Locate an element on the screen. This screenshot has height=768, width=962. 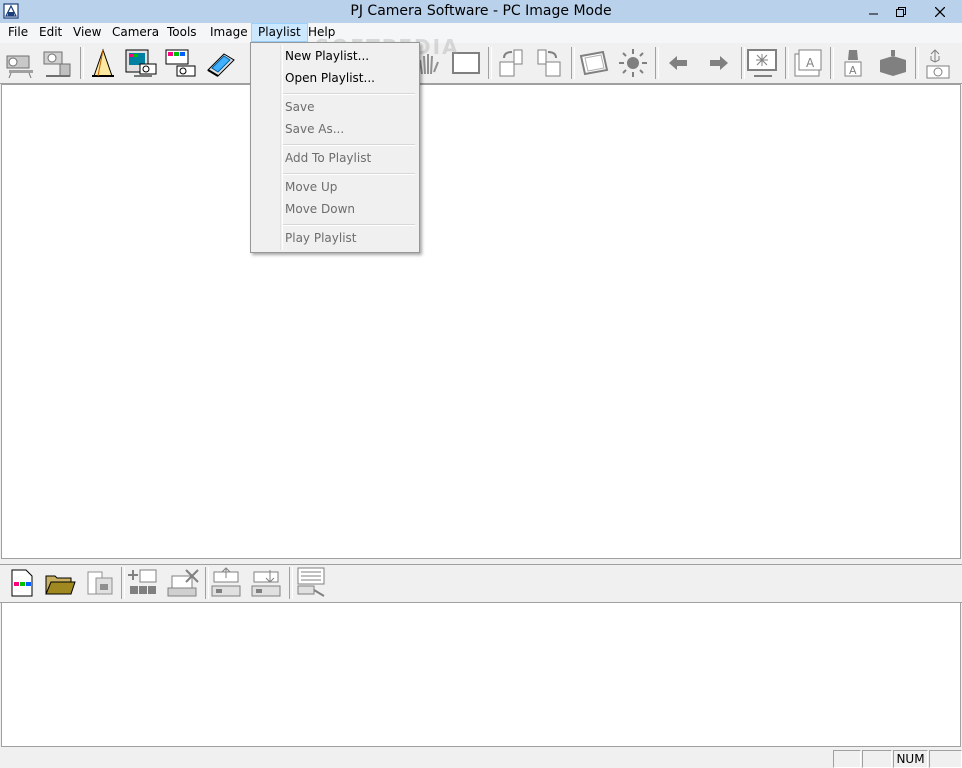
move-up-button is located at coordinates (227, 583).